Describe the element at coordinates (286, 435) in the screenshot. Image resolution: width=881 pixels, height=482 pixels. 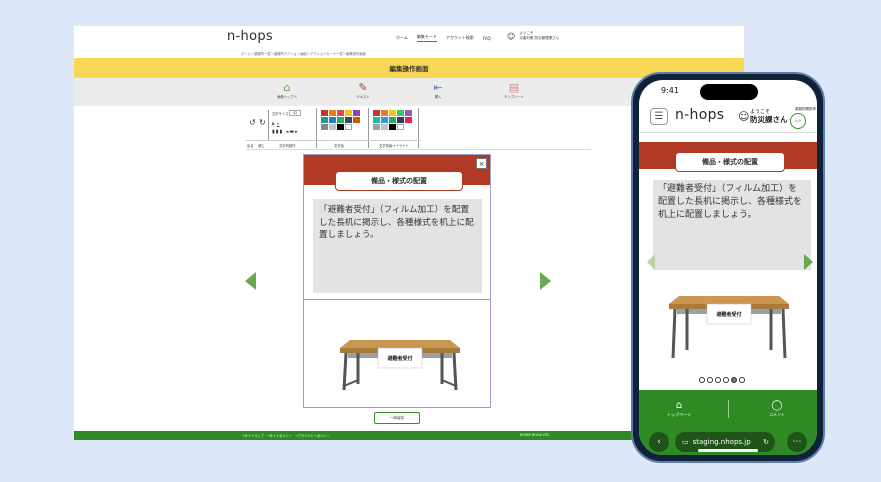
I see `footer-links: →サイトマップ →サイトポリシー →プライバシーポリシー` at that location.